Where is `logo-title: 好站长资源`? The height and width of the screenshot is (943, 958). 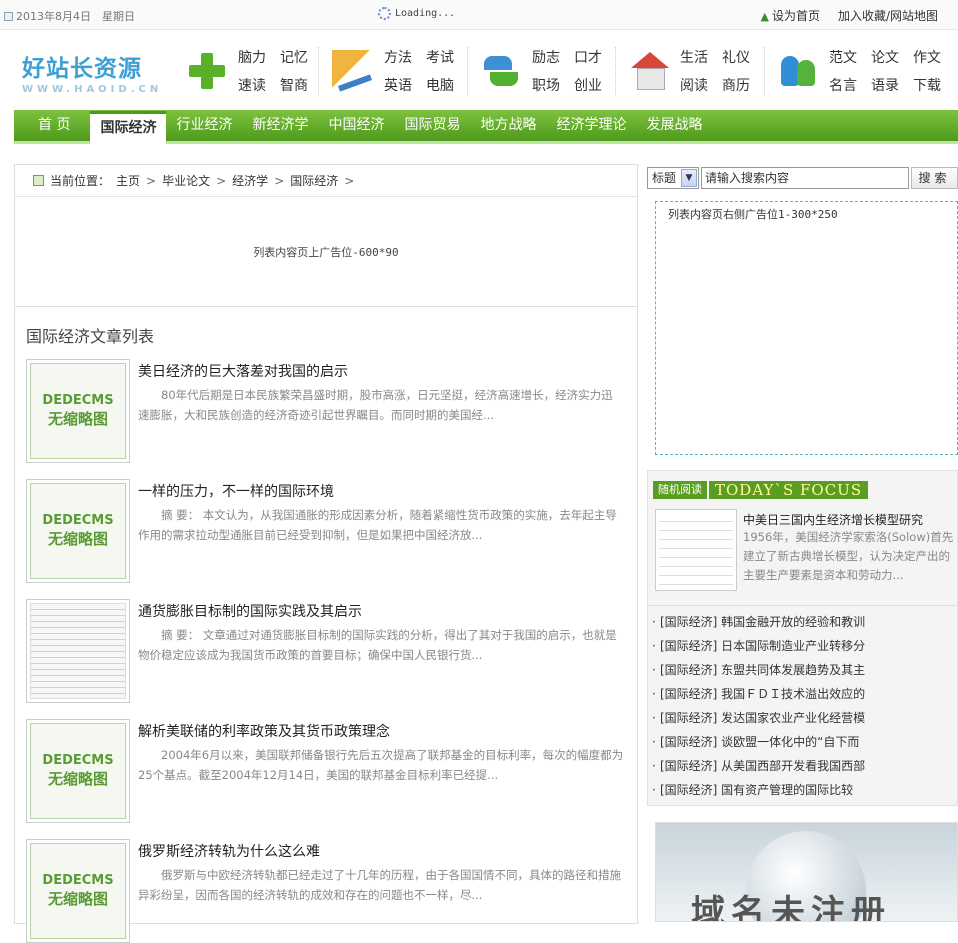 logo-title: 好站长资源 is located at coordinates (82, 68).